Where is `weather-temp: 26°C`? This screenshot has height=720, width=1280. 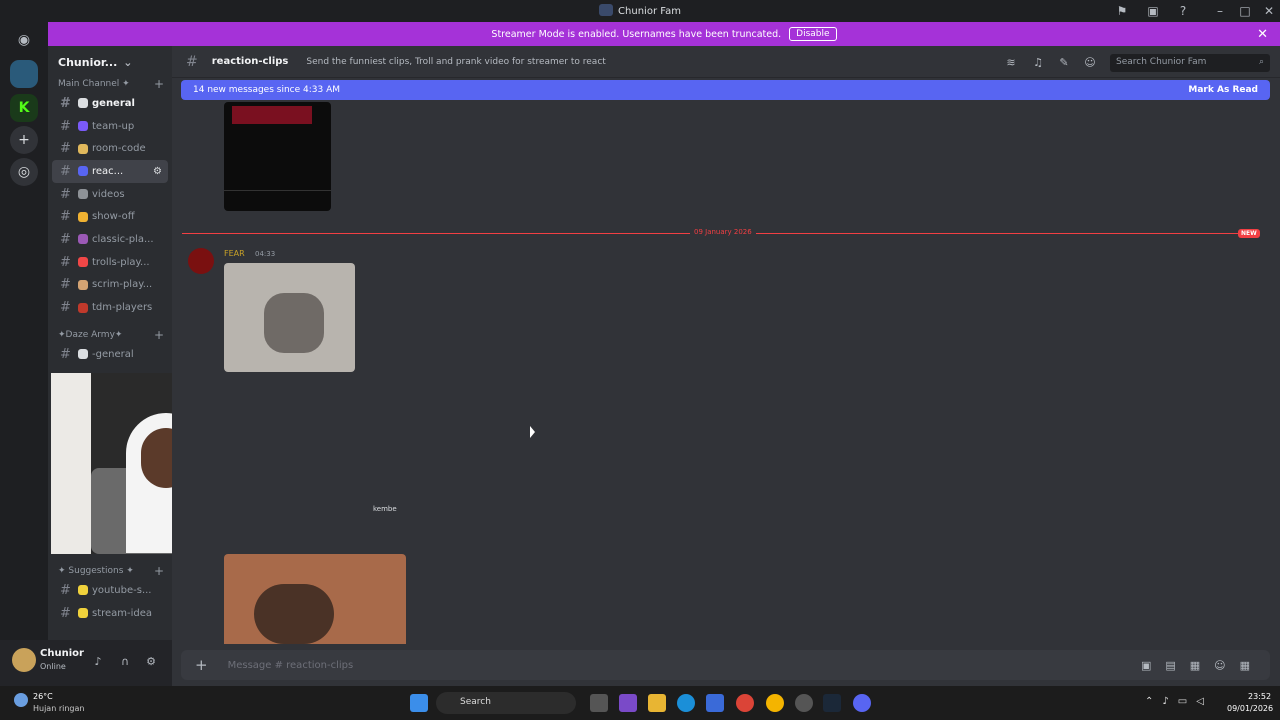
weather-temp: 26°C is located at coordinates (43, 696).